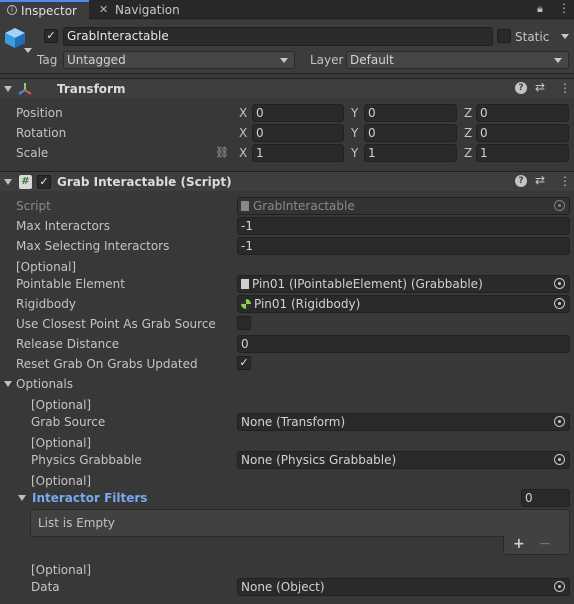 Image resolution: width=574 pixels, height=604 pixels. What do you see at coordinates (33, 206) in the screenshot?
I see `script-label: Script` at bounding box center [33, 206].